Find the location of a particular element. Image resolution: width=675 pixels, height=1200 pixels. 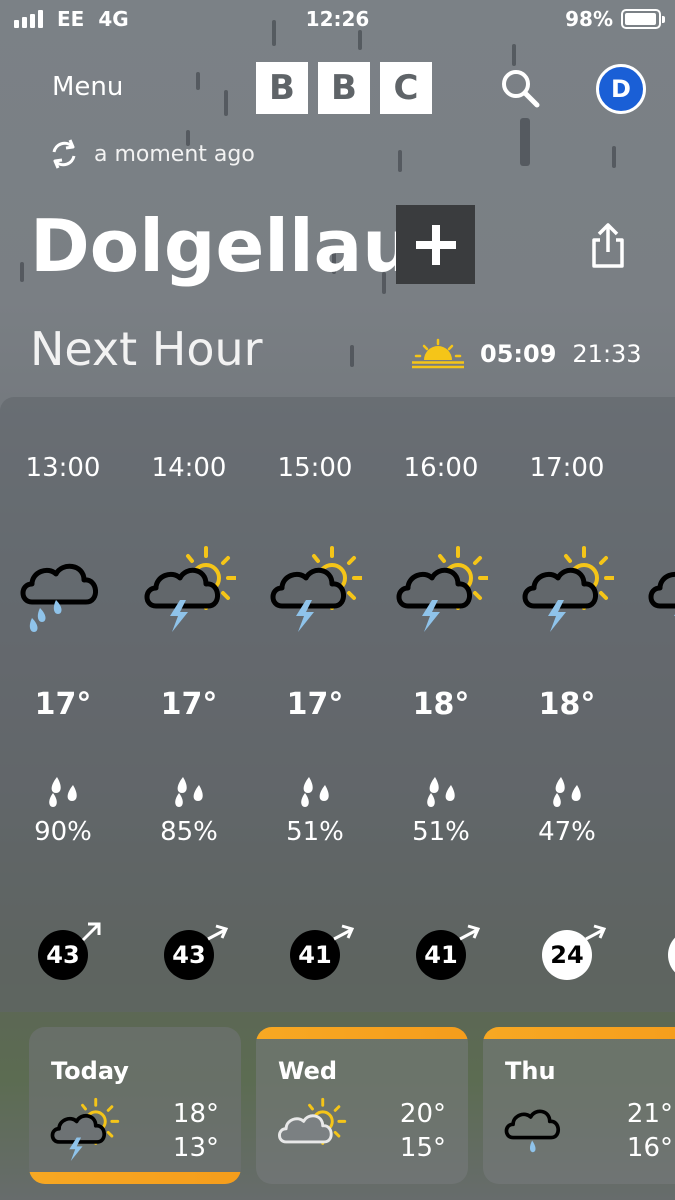

account-avatar: D is located at coordinates (621, 89).